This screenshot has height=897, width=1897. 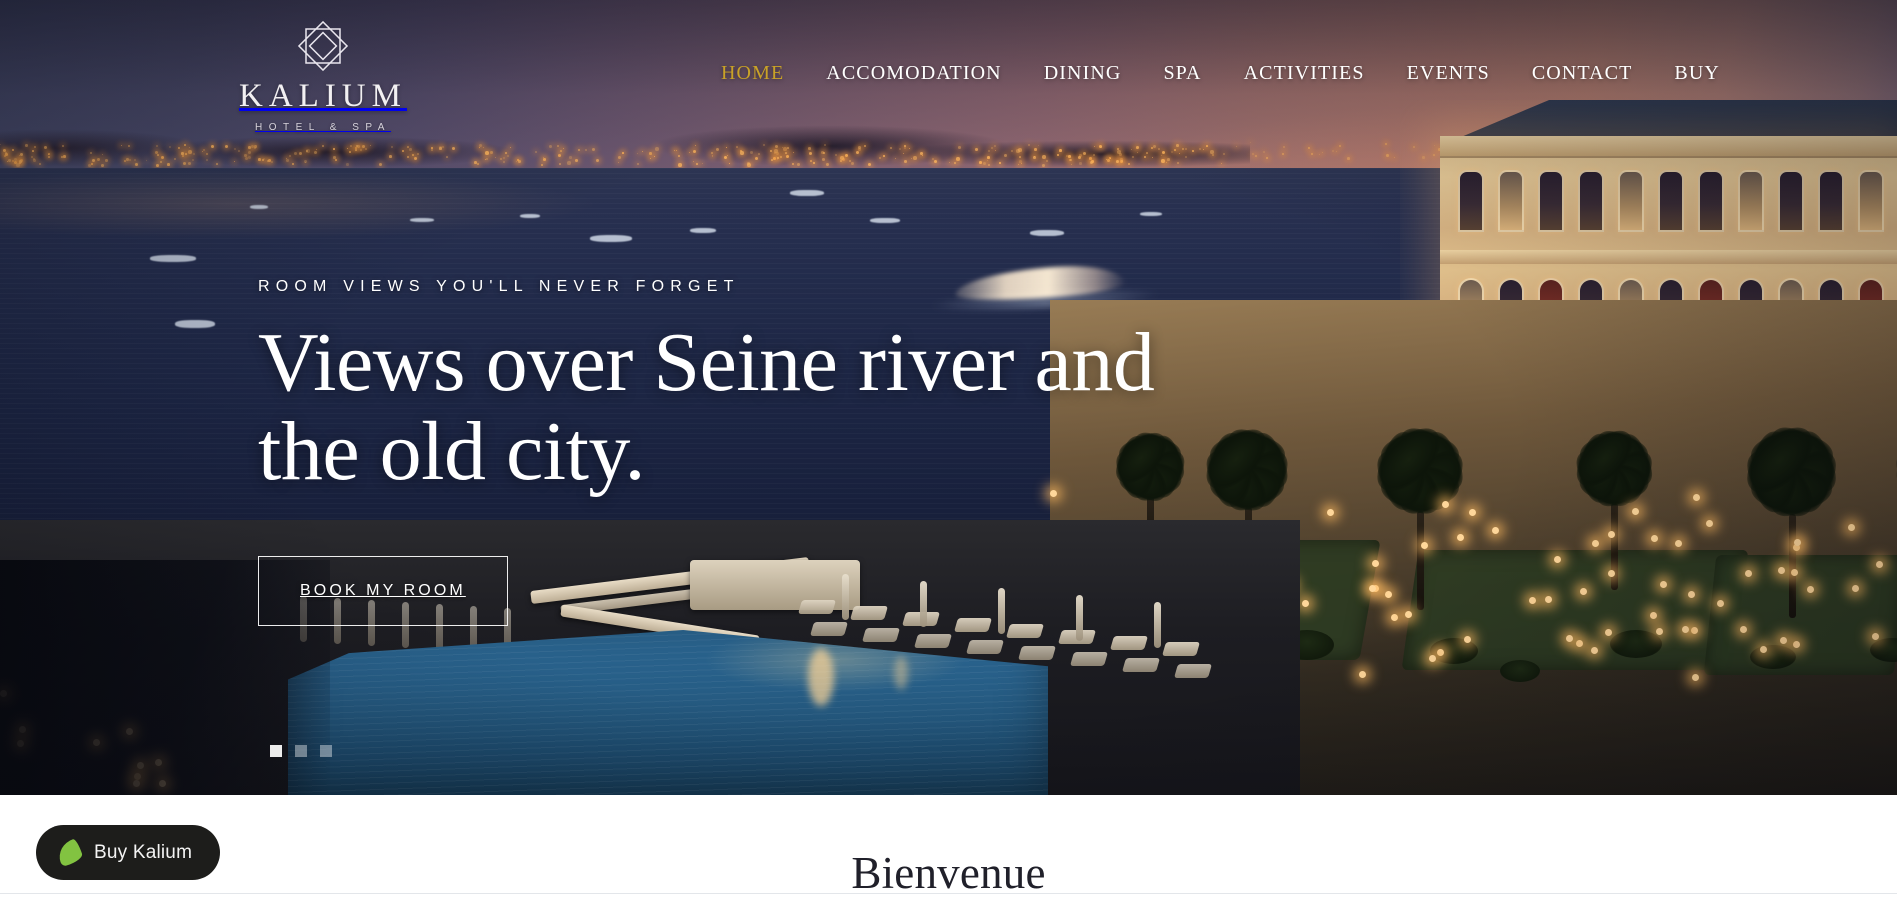 I want to click on slider-pagination, so click(x=301, y=751).